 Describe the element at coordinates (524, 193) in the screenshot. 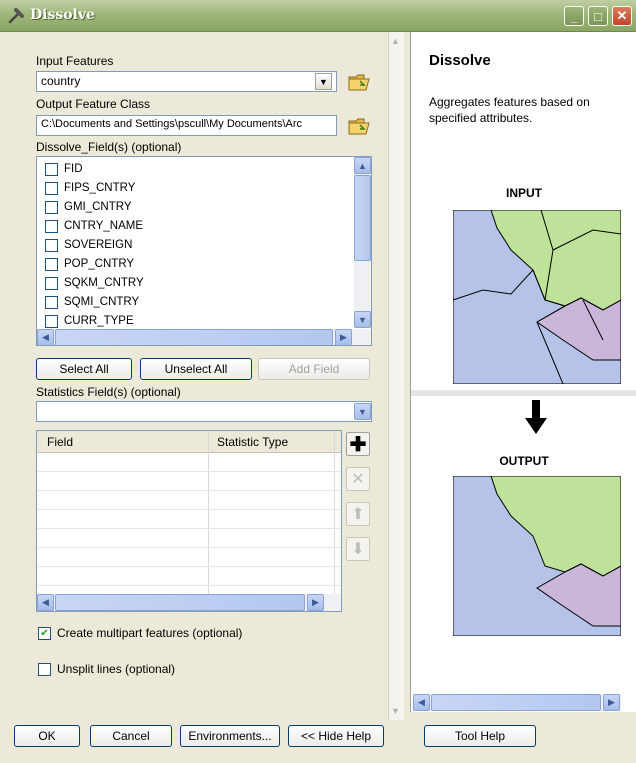

I see `input-caption: INPUT` at that location.